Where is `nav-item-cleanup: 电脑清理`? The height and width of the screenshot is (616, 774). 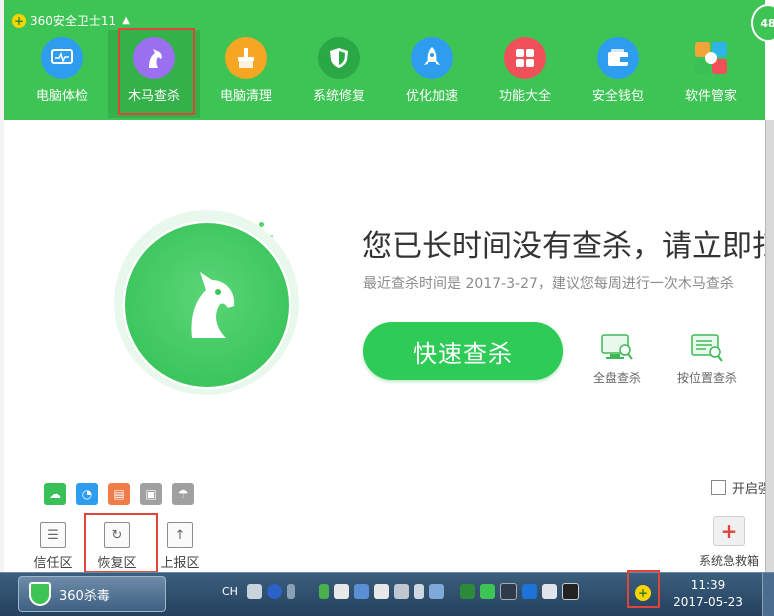 nav-item-cleanup: 电脑清理 is located at coordinates (246, 74).